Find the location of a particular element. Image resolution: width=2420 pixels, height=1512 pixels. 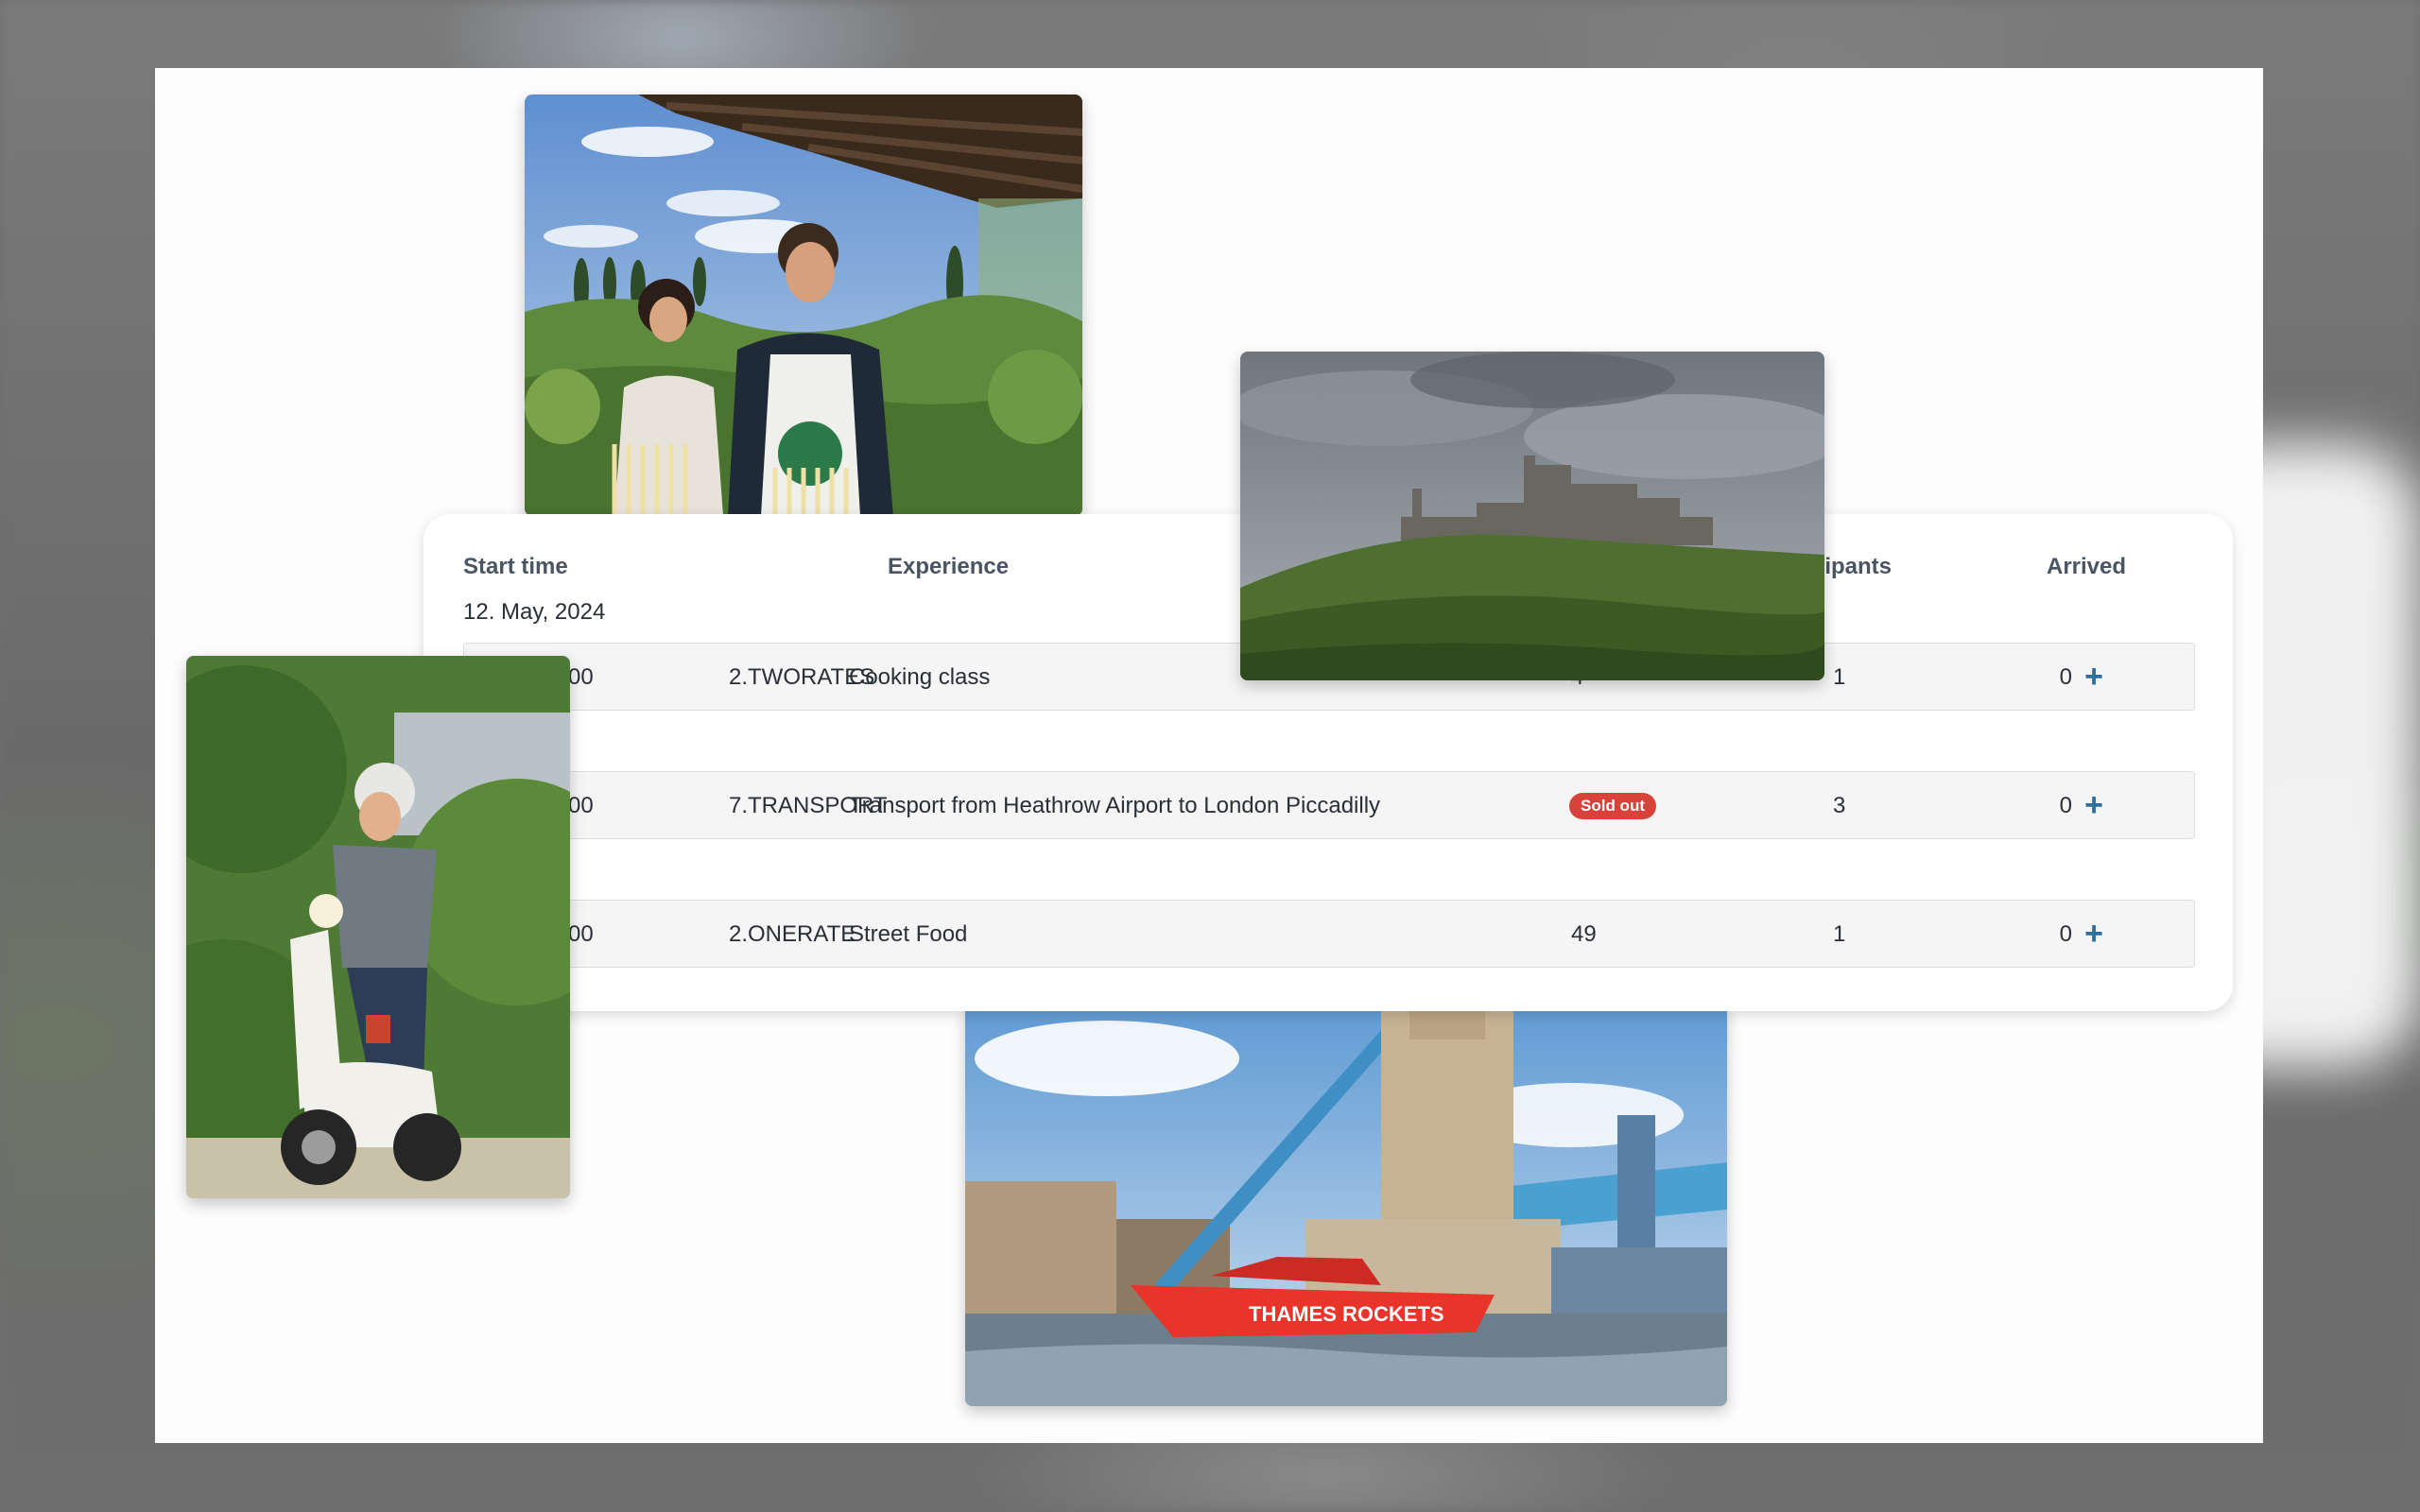

sold-out-badge: Sold out is located at coordinates (1612, 806).